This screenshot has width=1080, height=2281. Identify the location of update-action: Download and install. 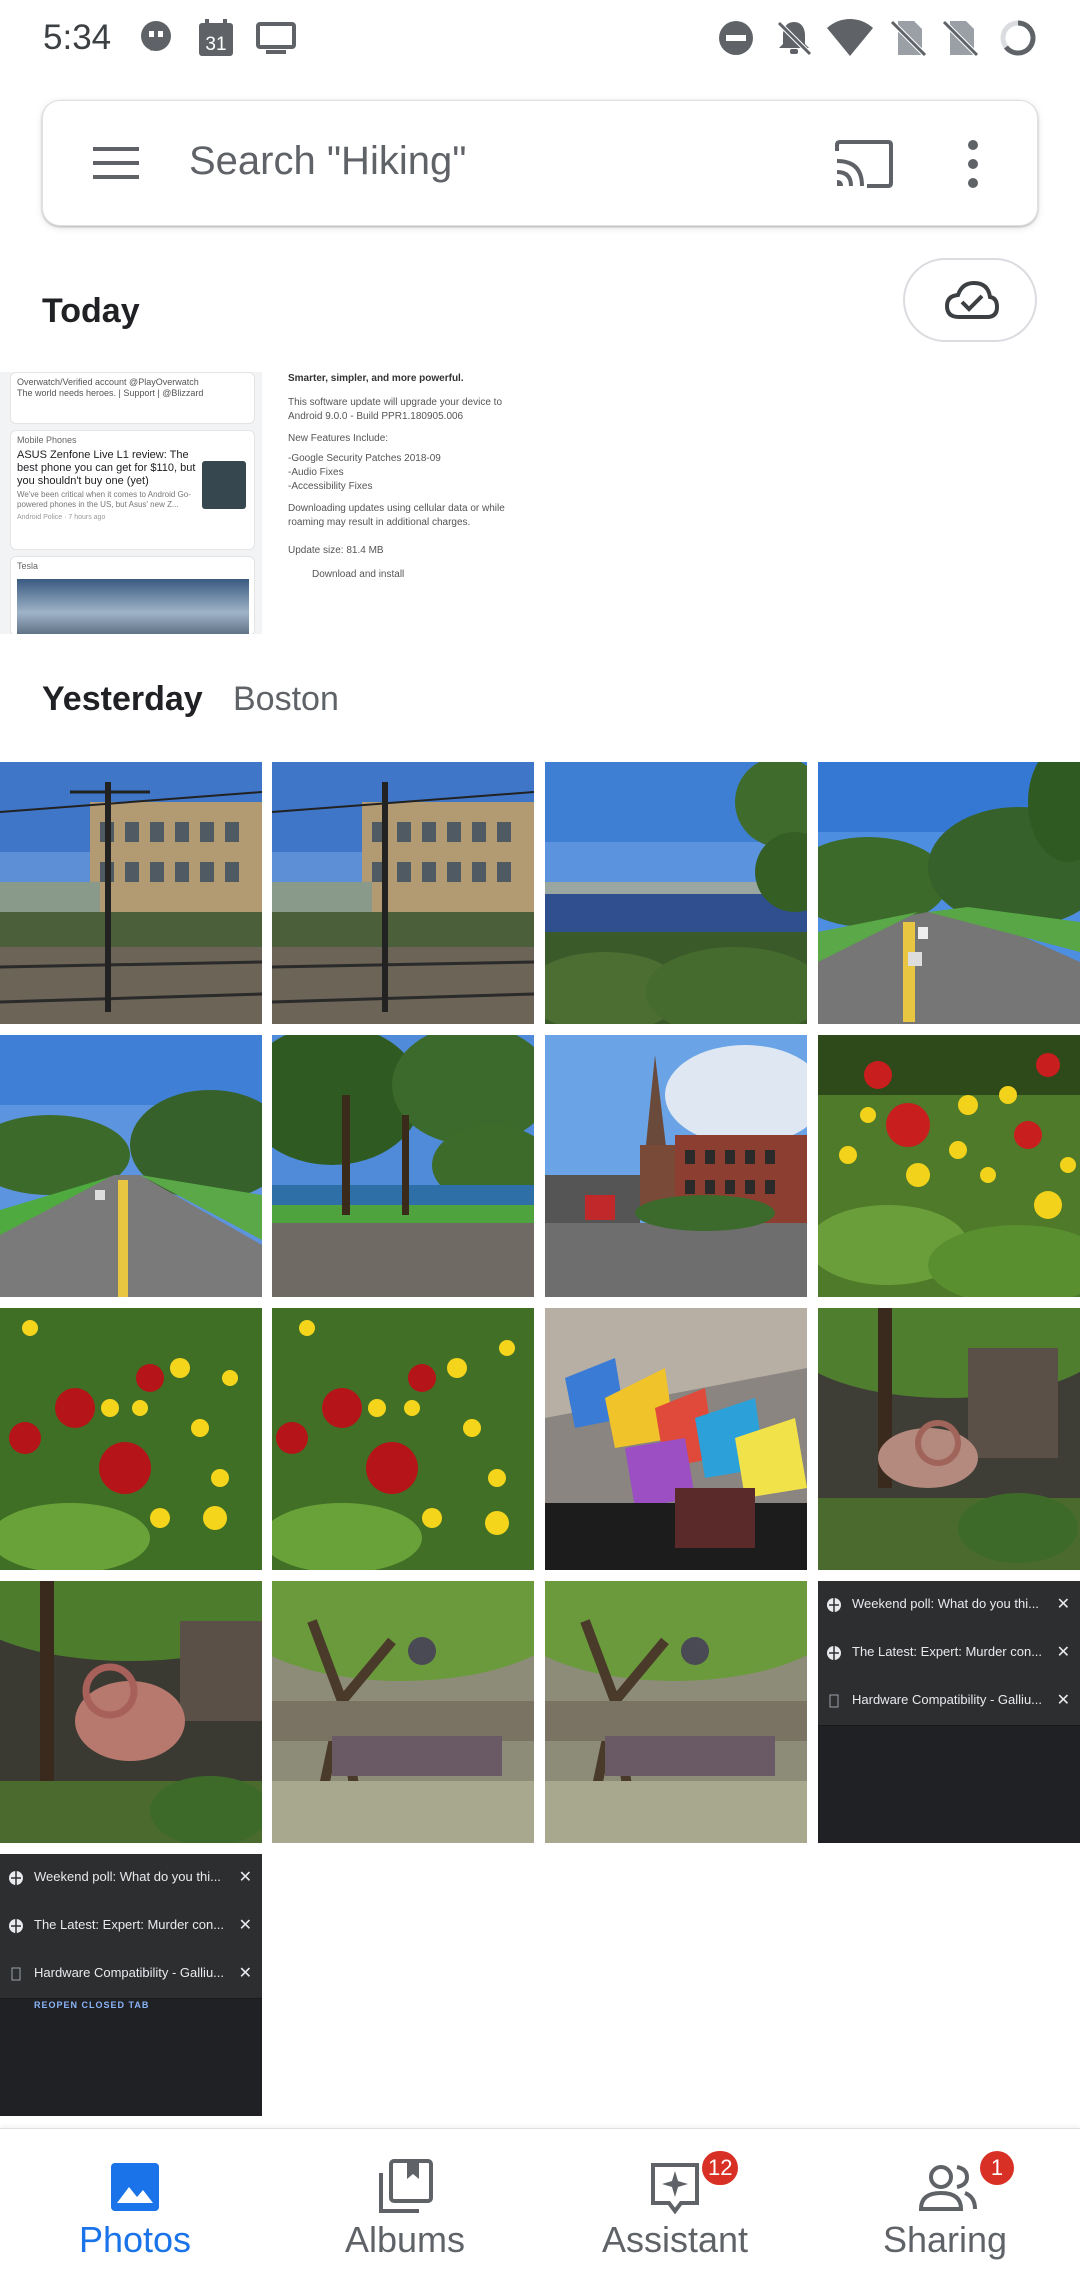
(358, 574).